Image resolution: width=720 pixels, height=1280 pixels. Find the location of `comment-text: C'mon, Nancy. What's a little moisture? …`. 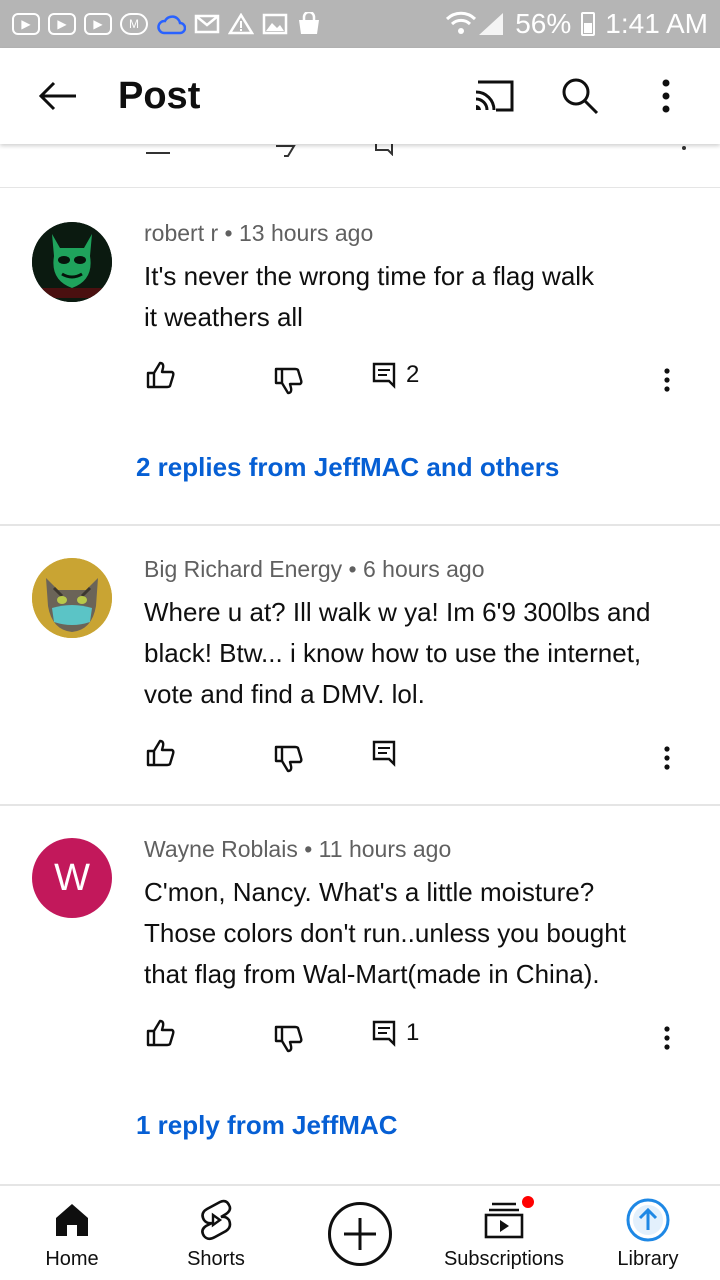

comment-text: C'mon, Nancy. What's a little moisture? … is located at coordinates (414, 933).